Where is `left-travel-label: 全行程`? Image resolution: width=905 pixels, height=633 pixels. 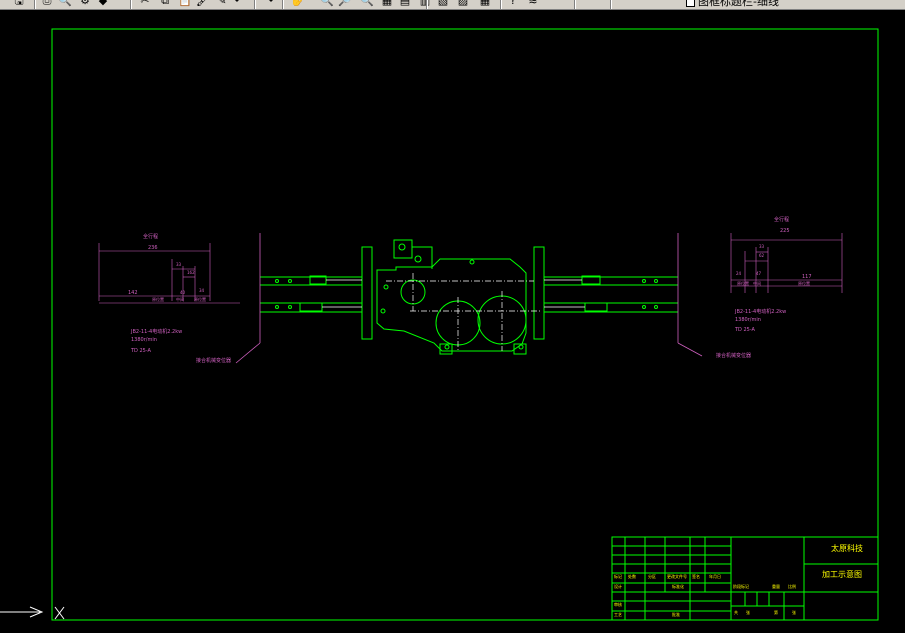
left-travel-label: 全行程 is located at coordinates (151, 237).